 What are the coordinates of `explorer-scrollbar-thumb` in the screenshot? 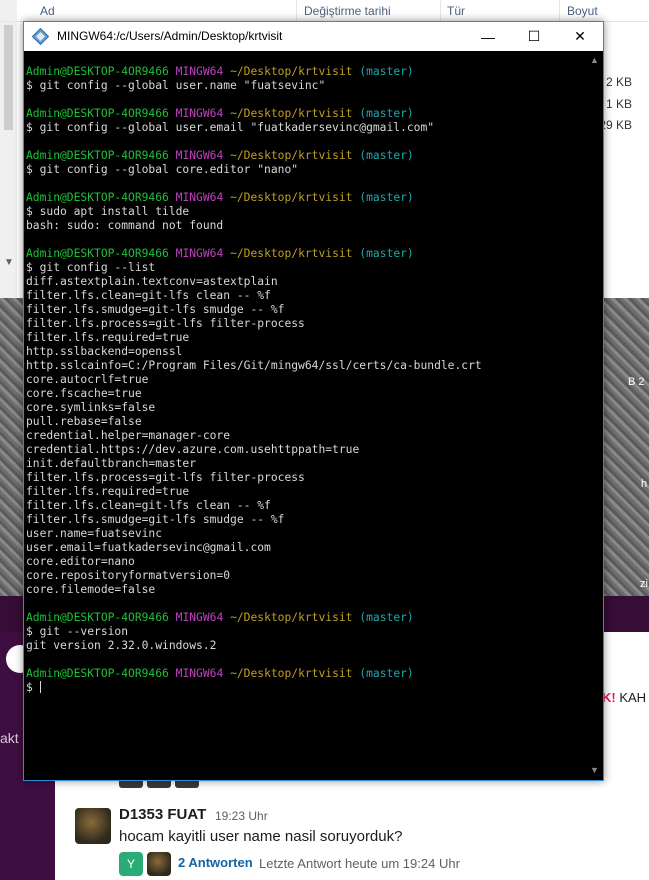 It's located at (8, 77).